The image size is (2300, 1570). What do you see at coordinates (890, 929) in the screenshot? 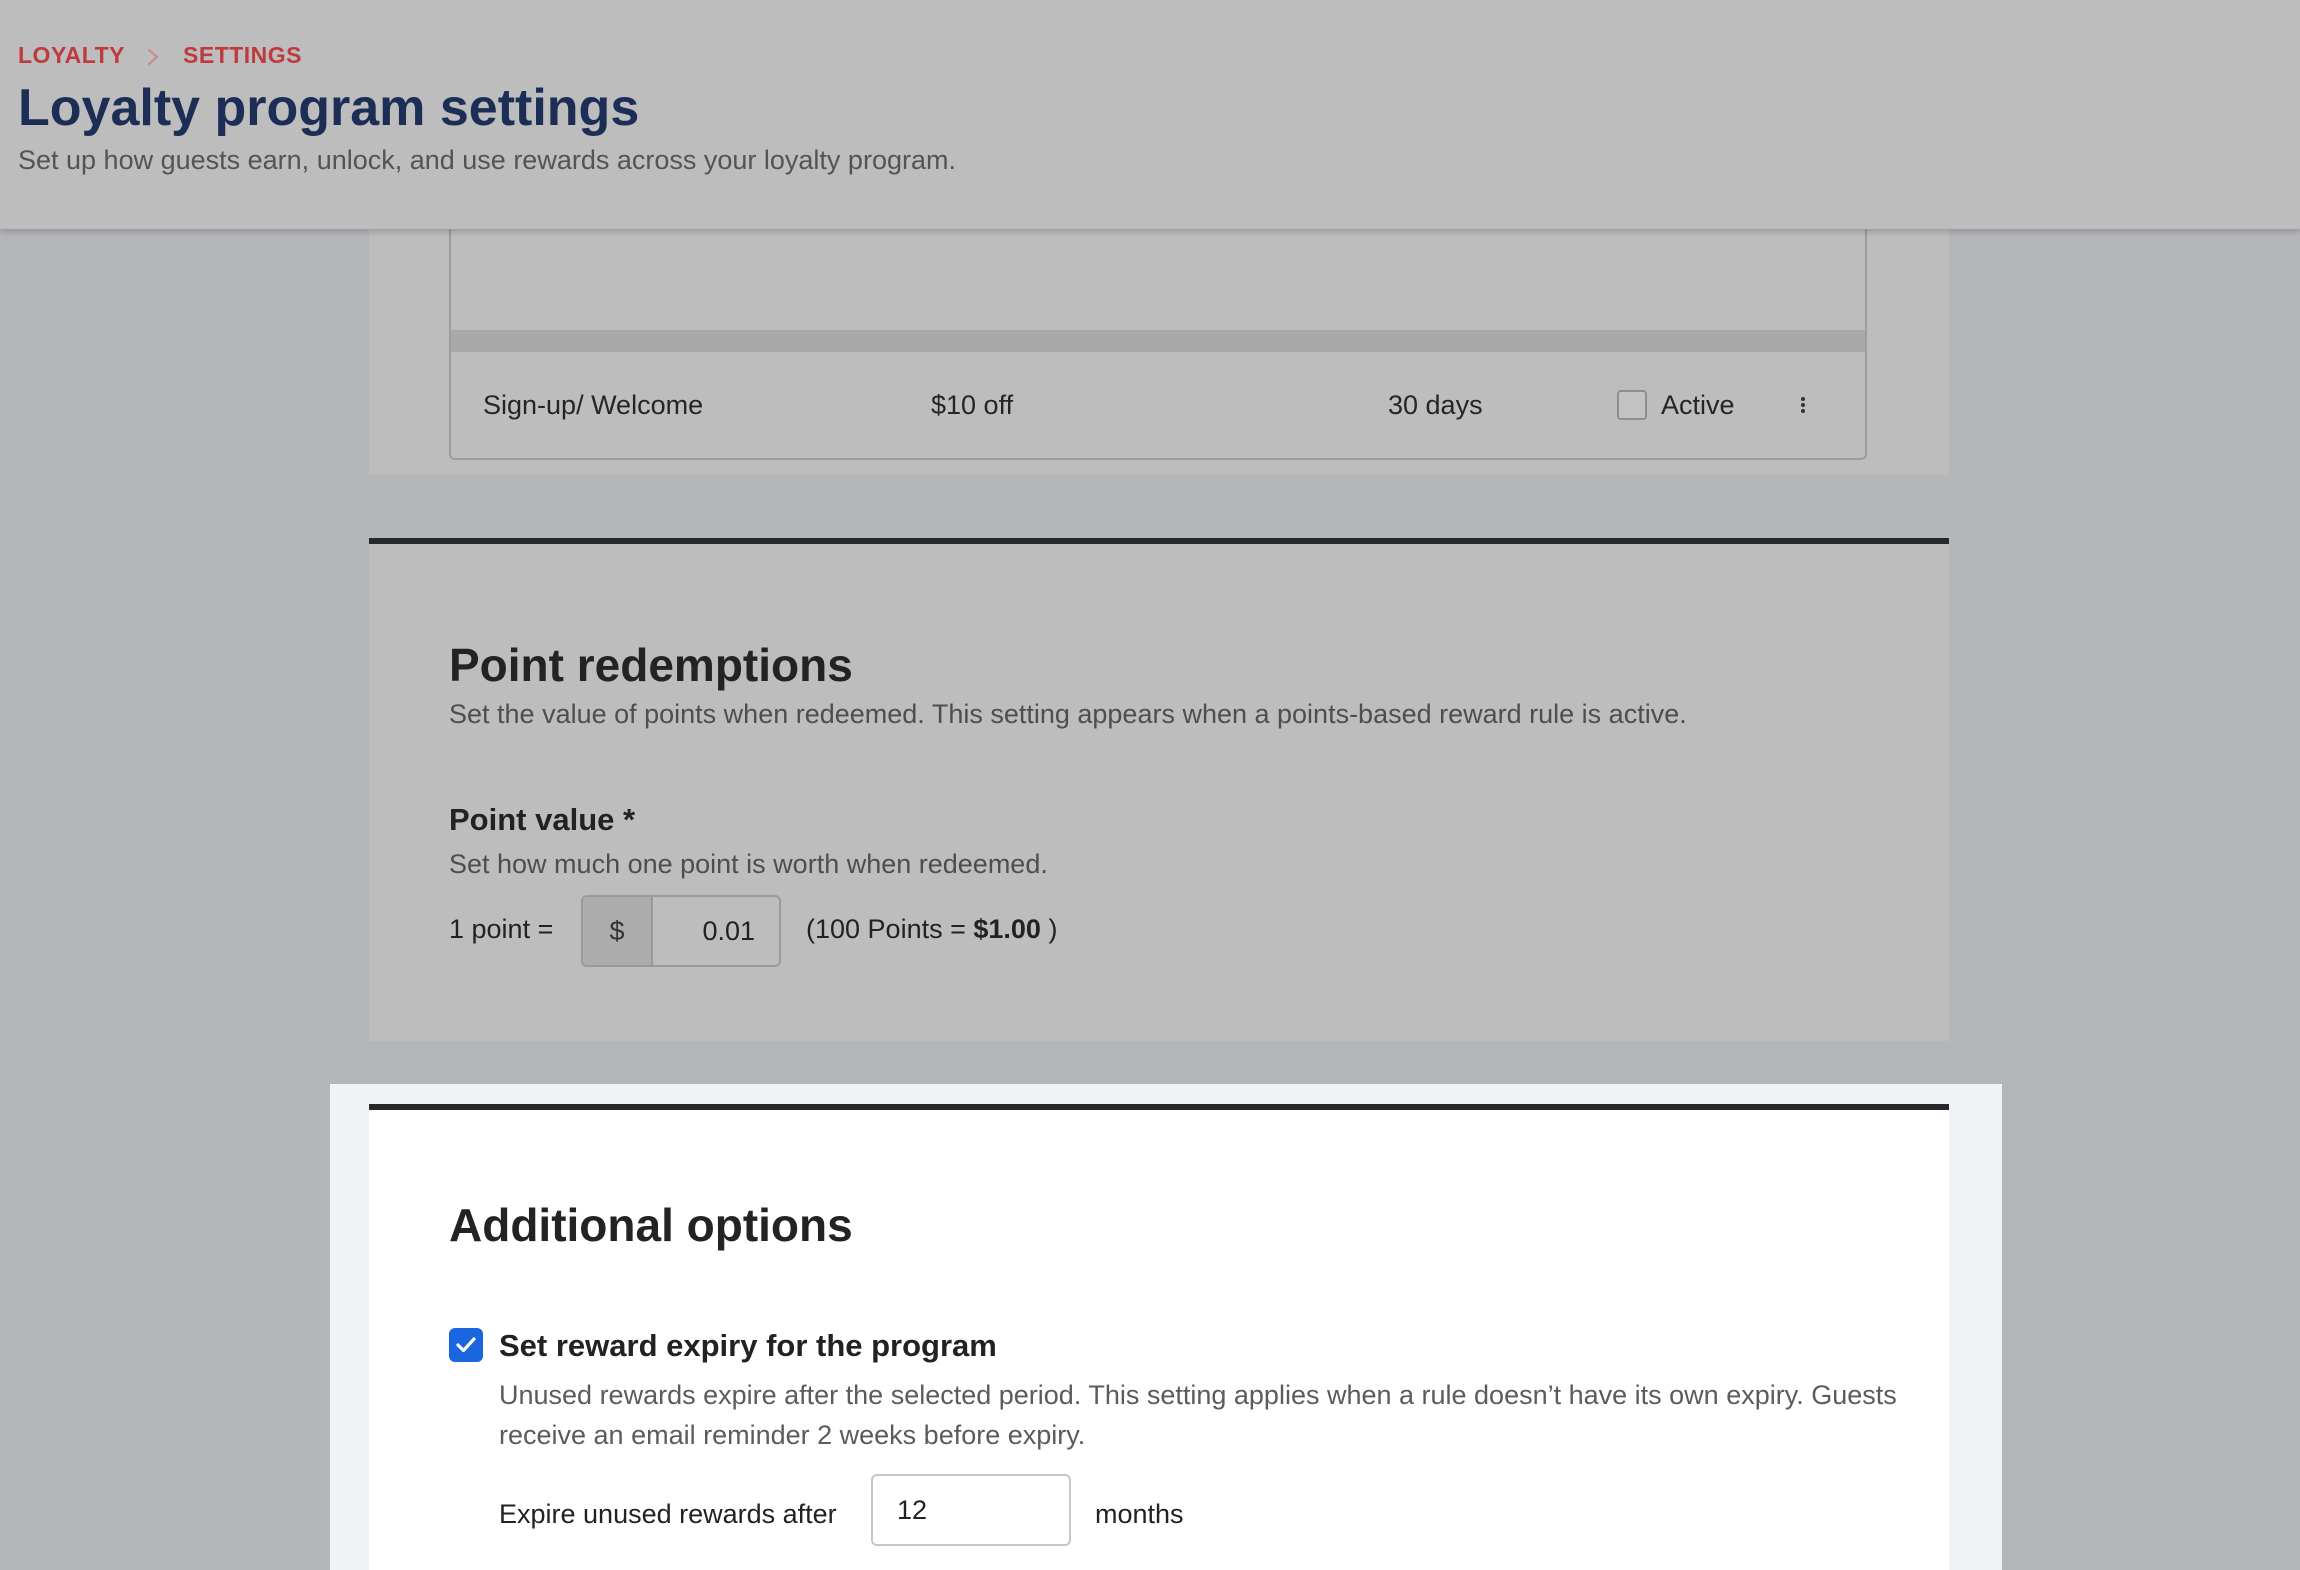
I see `equivalence-open: (100 Points =` at bounding box center [890, 929].